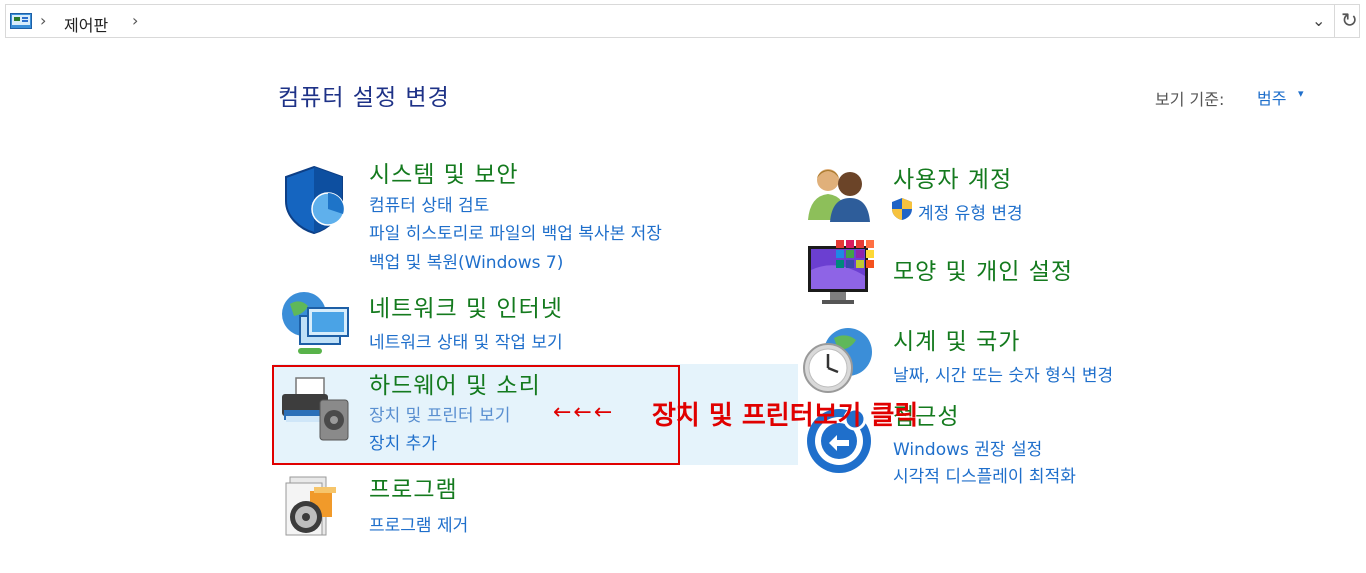 The image size is (1366, 573). I want to click on link-backup-restore: 백업 및 복원(Windows 7), so click(466, 260).